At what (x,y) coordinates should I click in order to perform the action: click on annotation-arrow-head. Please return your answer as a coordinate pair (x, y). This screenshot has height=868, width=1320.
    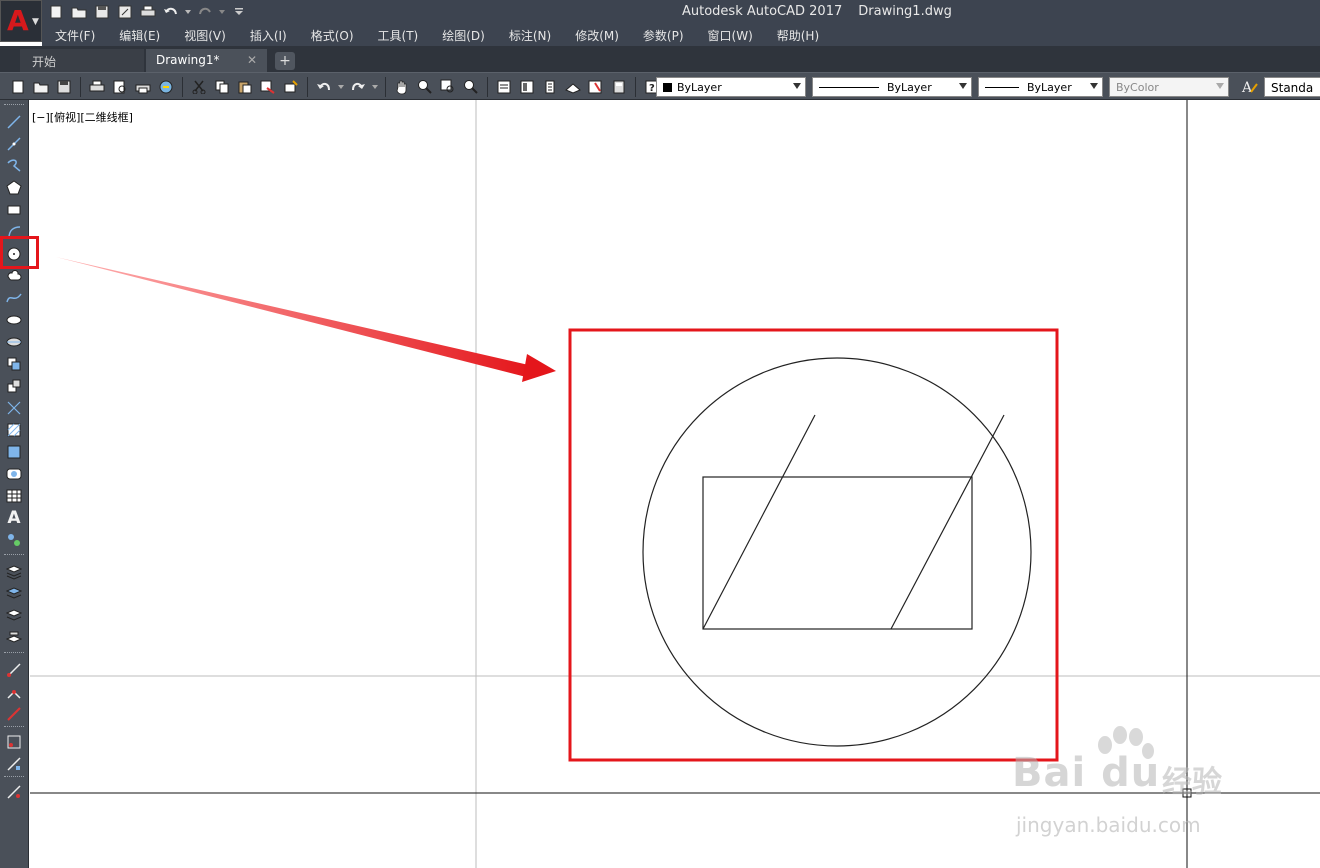
    Looking at the image, I should click on (539, 368).